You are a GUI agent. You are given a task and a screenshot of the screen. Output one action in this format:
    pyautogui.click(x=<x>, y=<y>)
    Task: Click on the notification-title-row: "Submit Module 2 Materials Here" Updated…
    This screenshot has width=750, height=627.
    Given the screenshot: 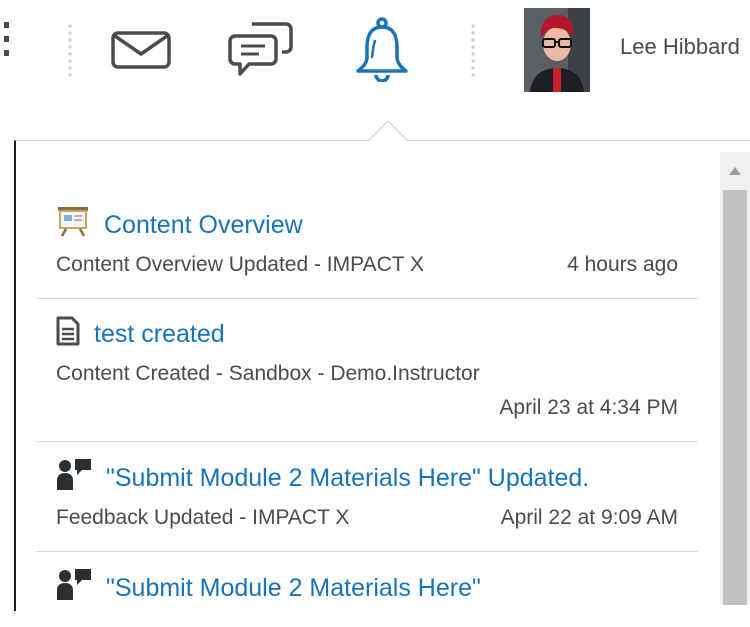 What is the action you would take?
    pyautogui.click(x=367, y=479)
    